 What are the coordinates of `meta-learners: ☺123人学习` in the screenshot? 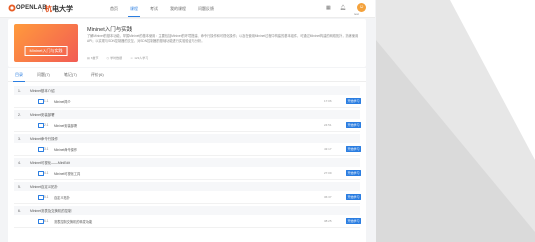 It's located at (139, 58).